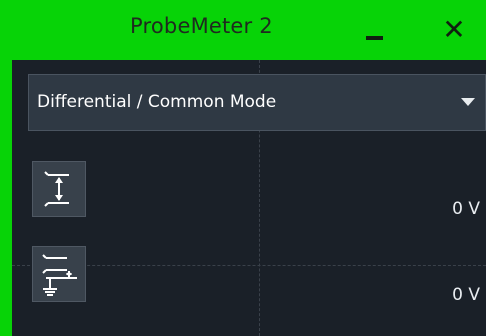 This screenshot has height=336, width=486. I want to click on common-mode-button, so click(59, 274).